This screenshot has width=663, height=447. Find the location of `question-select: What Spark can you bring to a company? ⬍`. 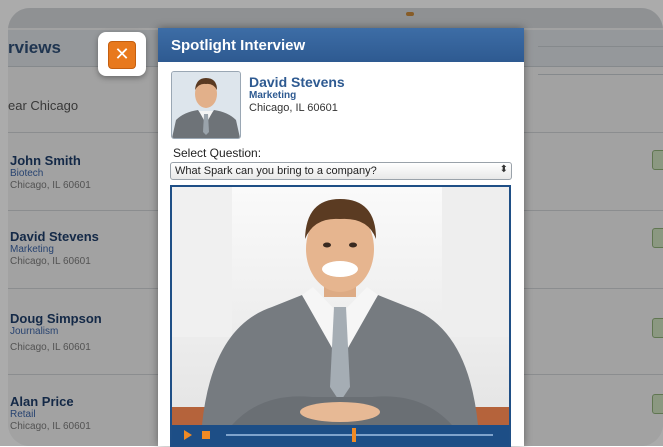

question-select: What Spark can you bring to a company? ⬍ is located at coordinates (341, 171).